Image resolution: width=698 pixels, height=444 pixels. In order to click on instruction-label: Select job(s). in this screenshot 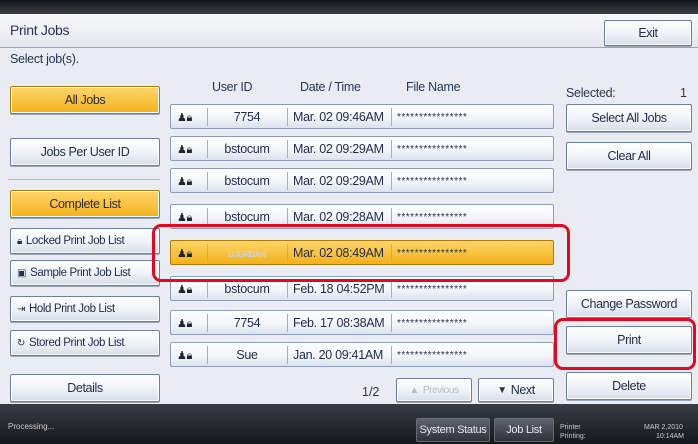, I will do `click(44, 59)`.